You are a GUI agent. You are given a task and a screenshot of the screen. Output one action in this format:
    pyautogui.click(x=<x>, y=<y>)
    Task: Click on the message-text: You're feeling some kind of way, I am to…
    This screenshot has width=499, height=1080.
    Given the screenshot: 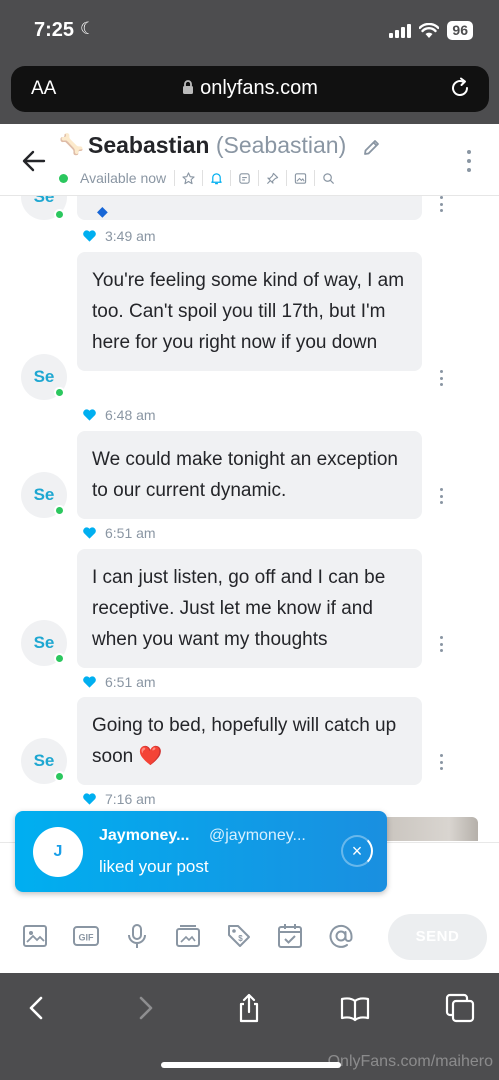 What is the action you would take?
    pyautogui.click(x=248, y=311)
    